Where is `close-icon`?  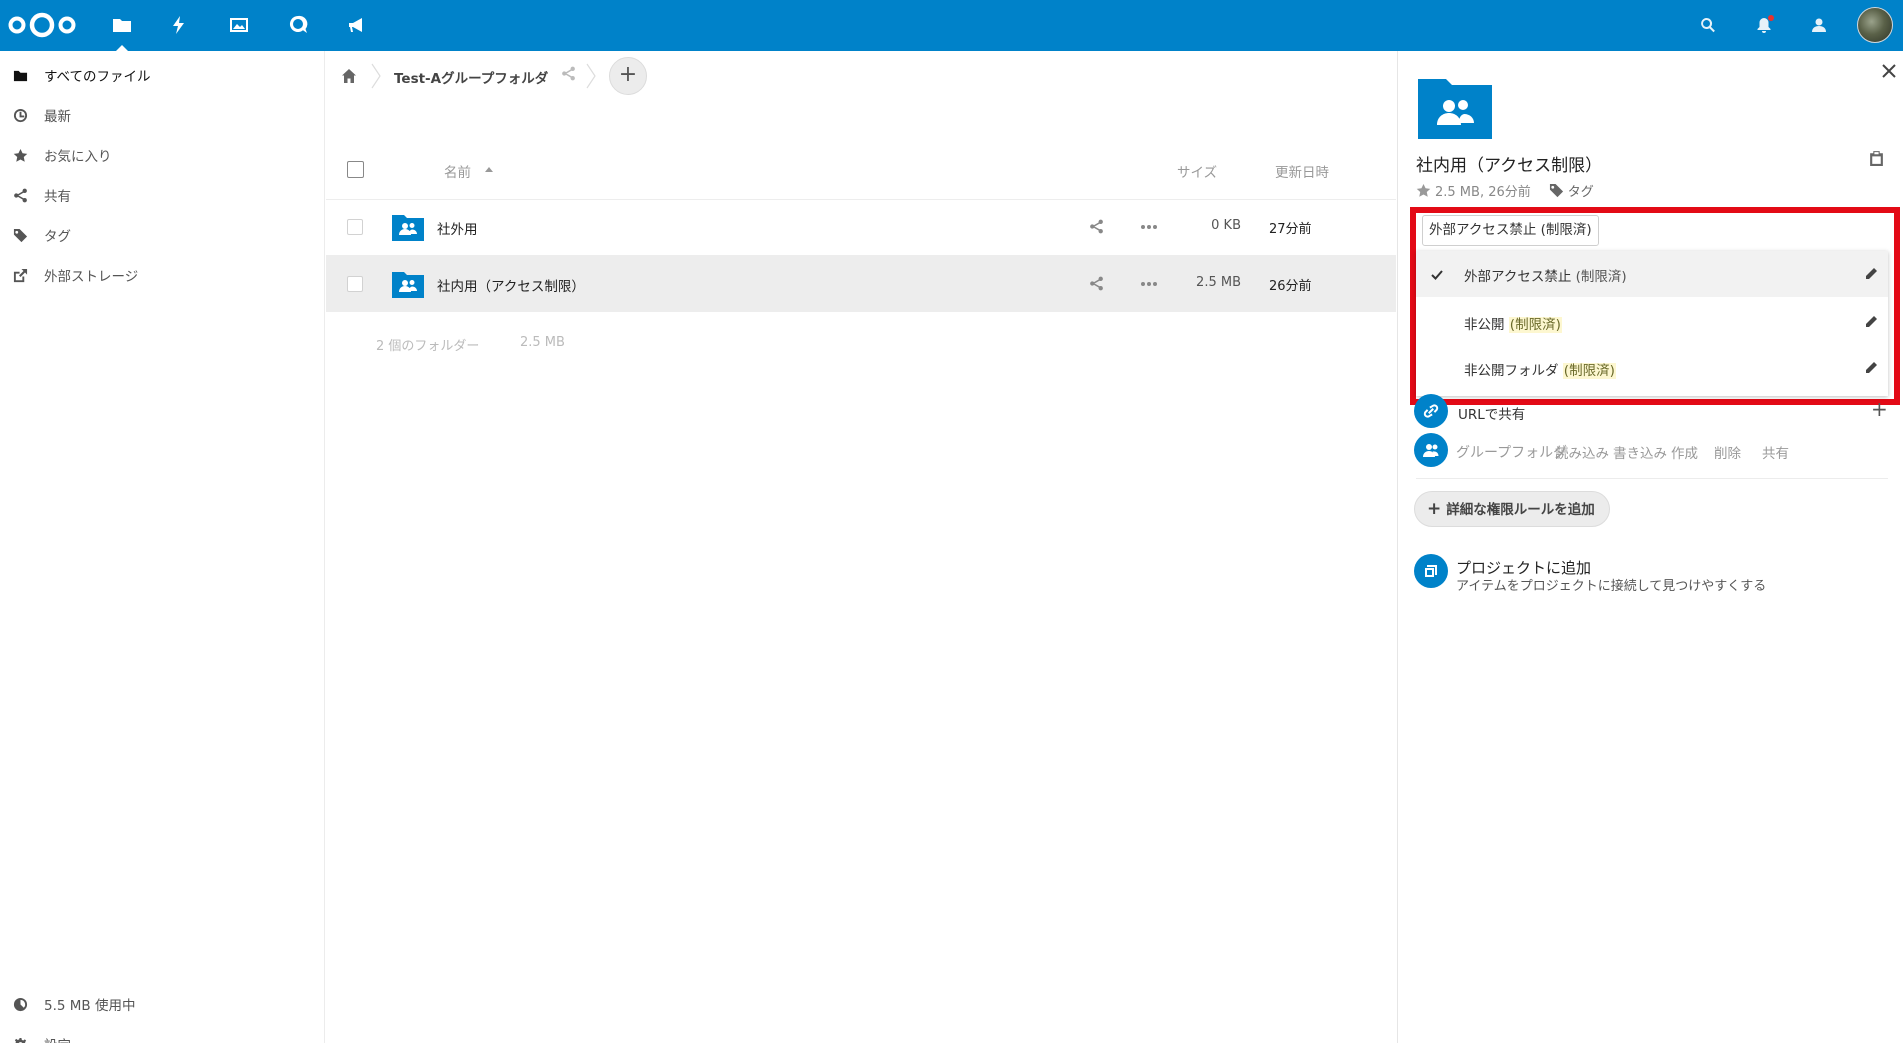 close-icon is located at coordinates (1890, 71).